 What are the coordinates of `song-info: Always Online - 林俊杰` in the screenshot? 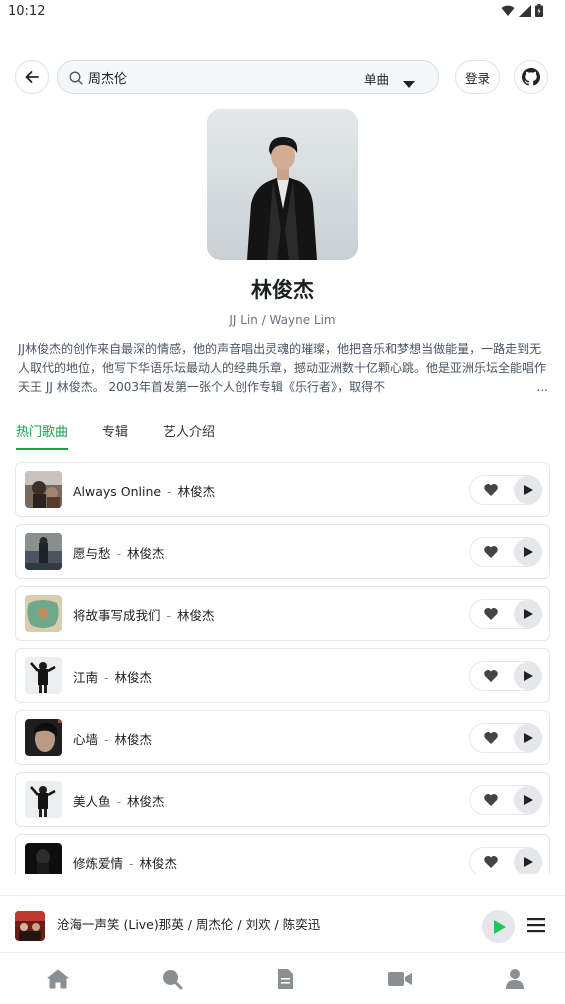 It's located at (144, 490).